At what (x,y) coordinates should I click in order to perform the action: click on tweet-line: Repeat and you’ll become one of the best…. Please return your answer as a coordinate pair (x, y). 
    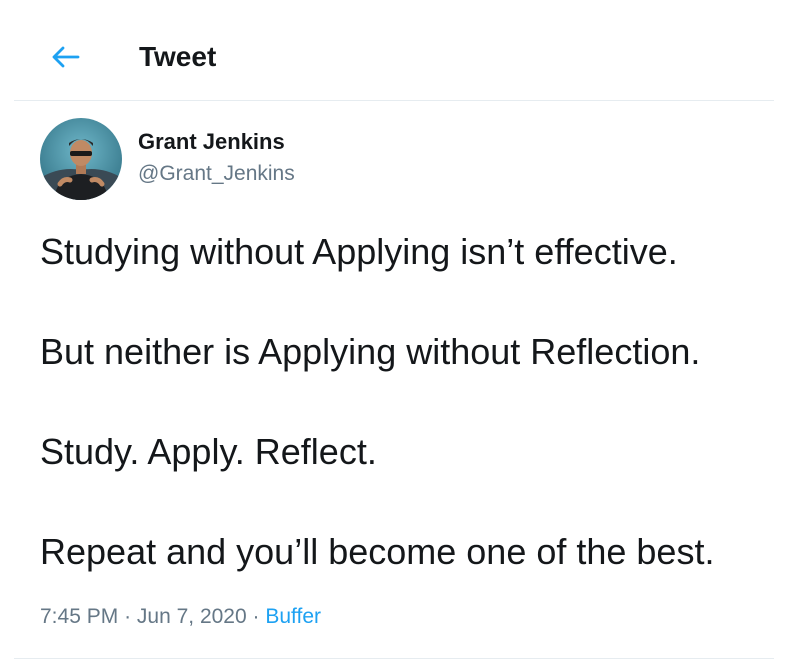
    Looking at the image, I should click on (377, 551).